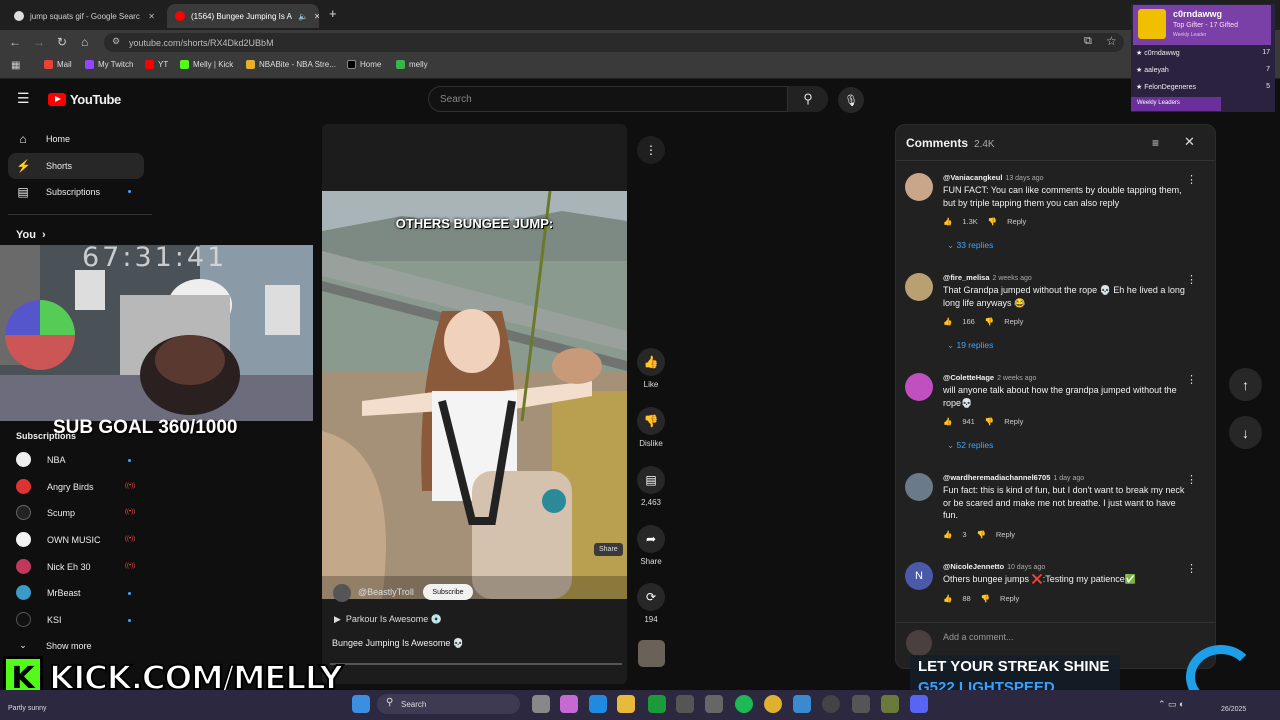  Describe the element at coordinates (27, 708) in the screenshot. I see `weather-widget: Partly sunny` at that location.